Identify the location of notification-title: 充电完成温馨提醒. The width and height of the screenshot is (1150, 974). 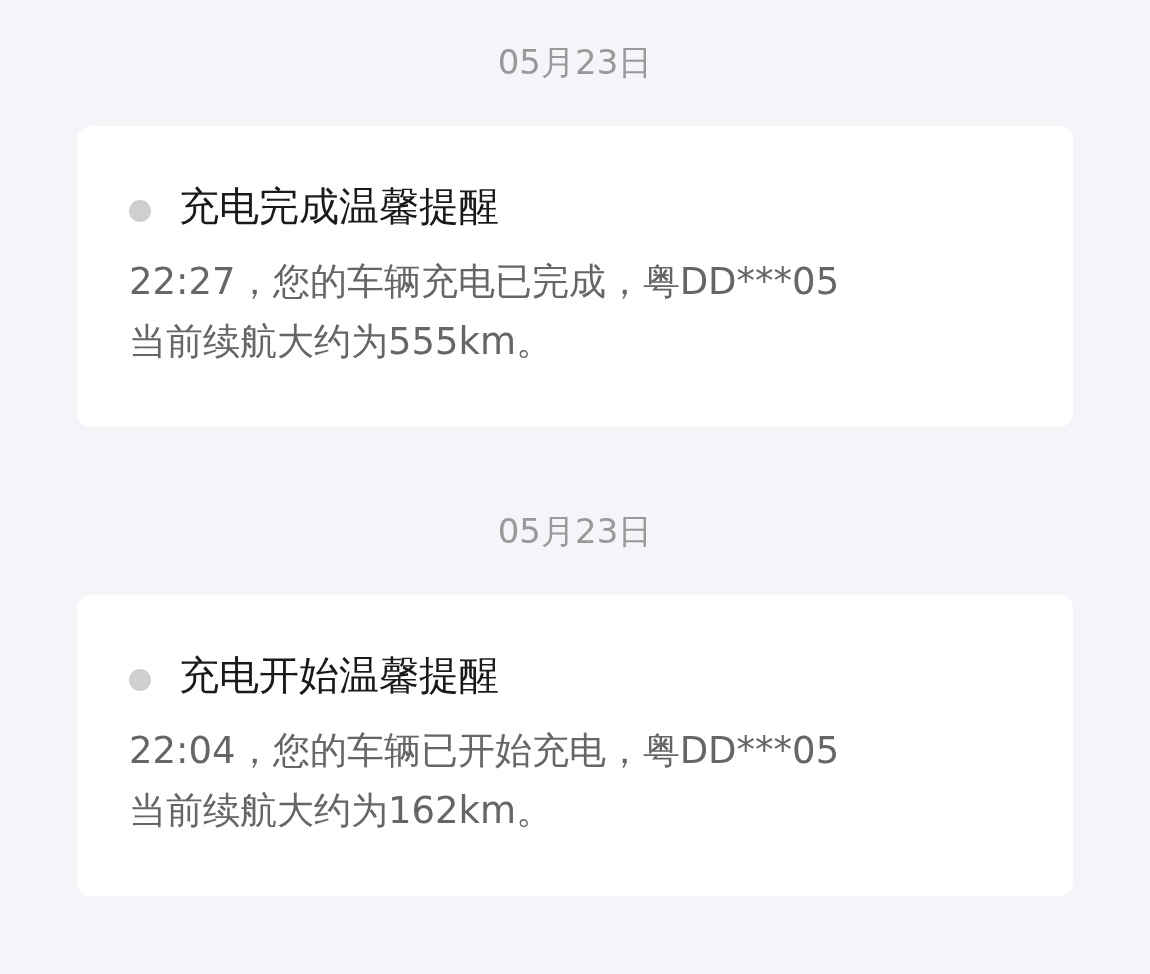
(339, 206).